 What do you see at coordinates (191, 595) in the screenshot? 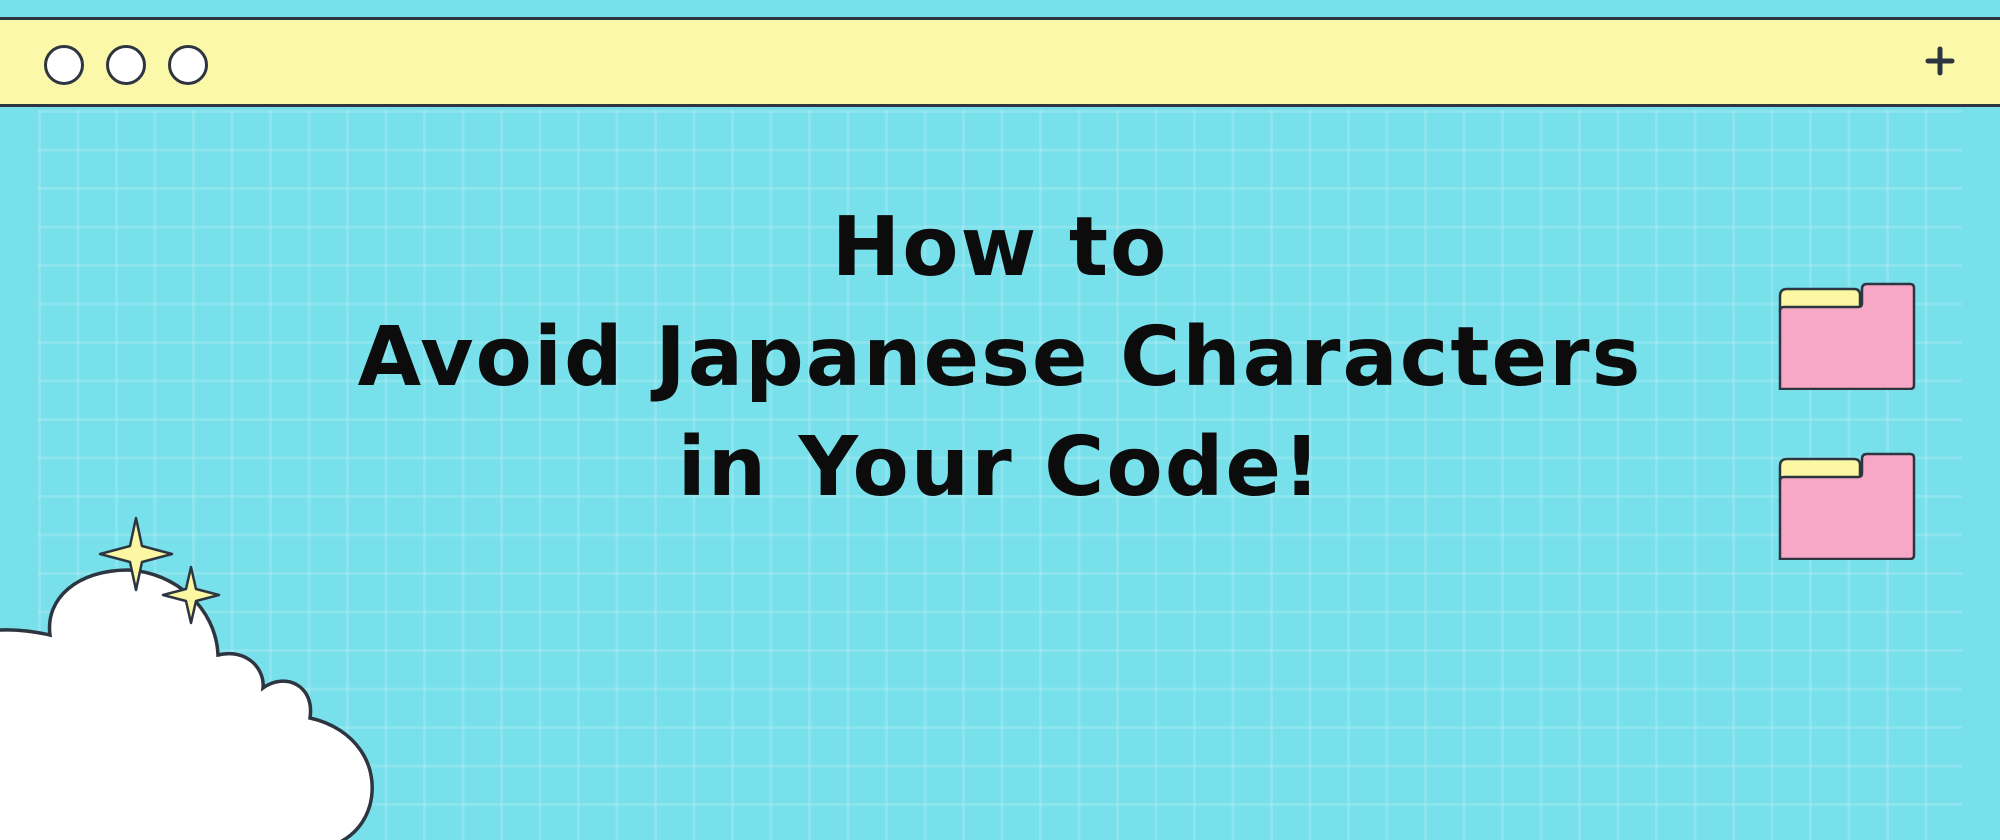
I see `sparkle-icon` at bounding box center [191, 595].